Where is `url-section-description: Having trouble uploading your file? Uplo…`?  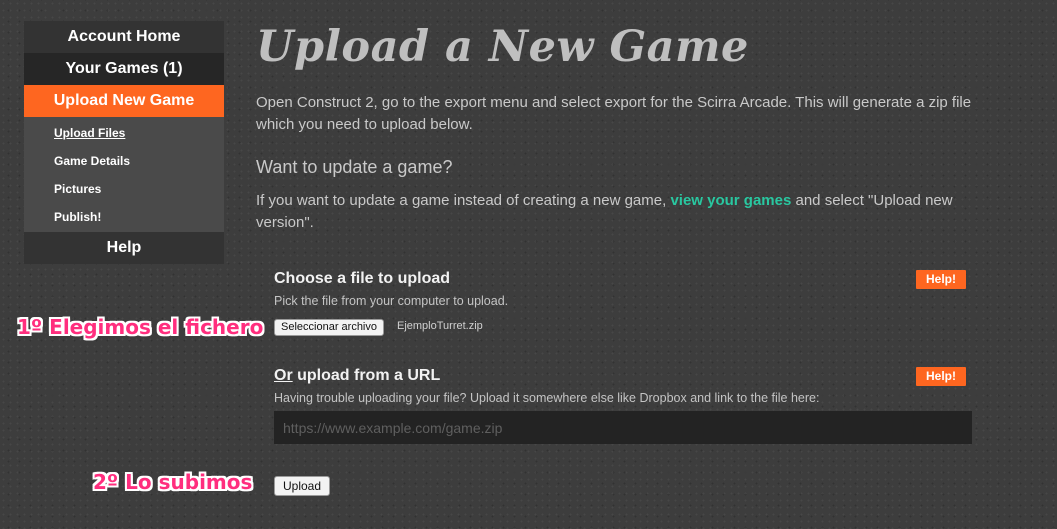
url-section-description: Having trouble uploading your file? Uplo… is located at coordinates (547, 398).